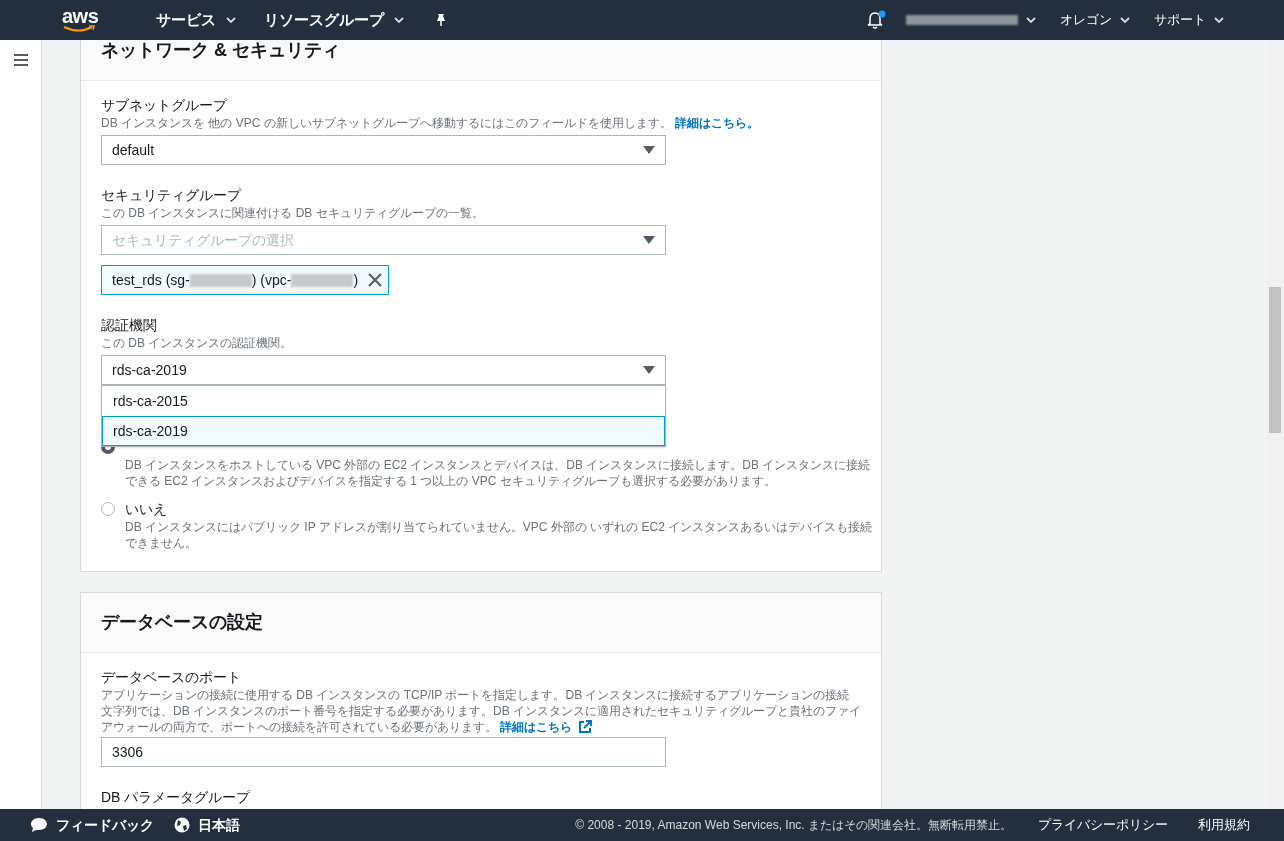 This screenshot has height=841, width=1284. I want to click on field-label: 認証機関, so click(129, 325).